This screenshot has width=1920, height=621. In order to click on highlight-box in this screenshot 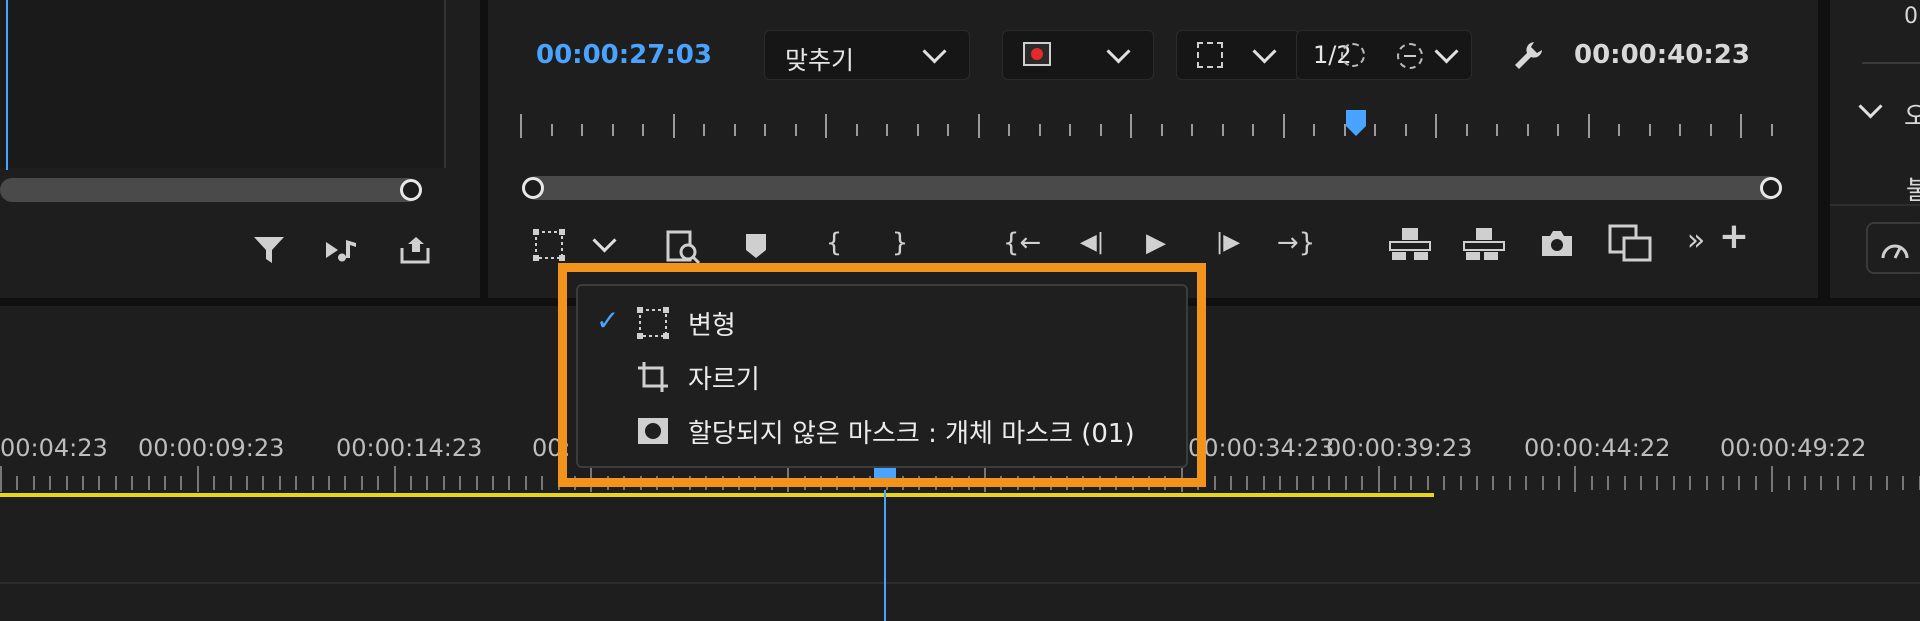, I will do `click(882, 375)`.